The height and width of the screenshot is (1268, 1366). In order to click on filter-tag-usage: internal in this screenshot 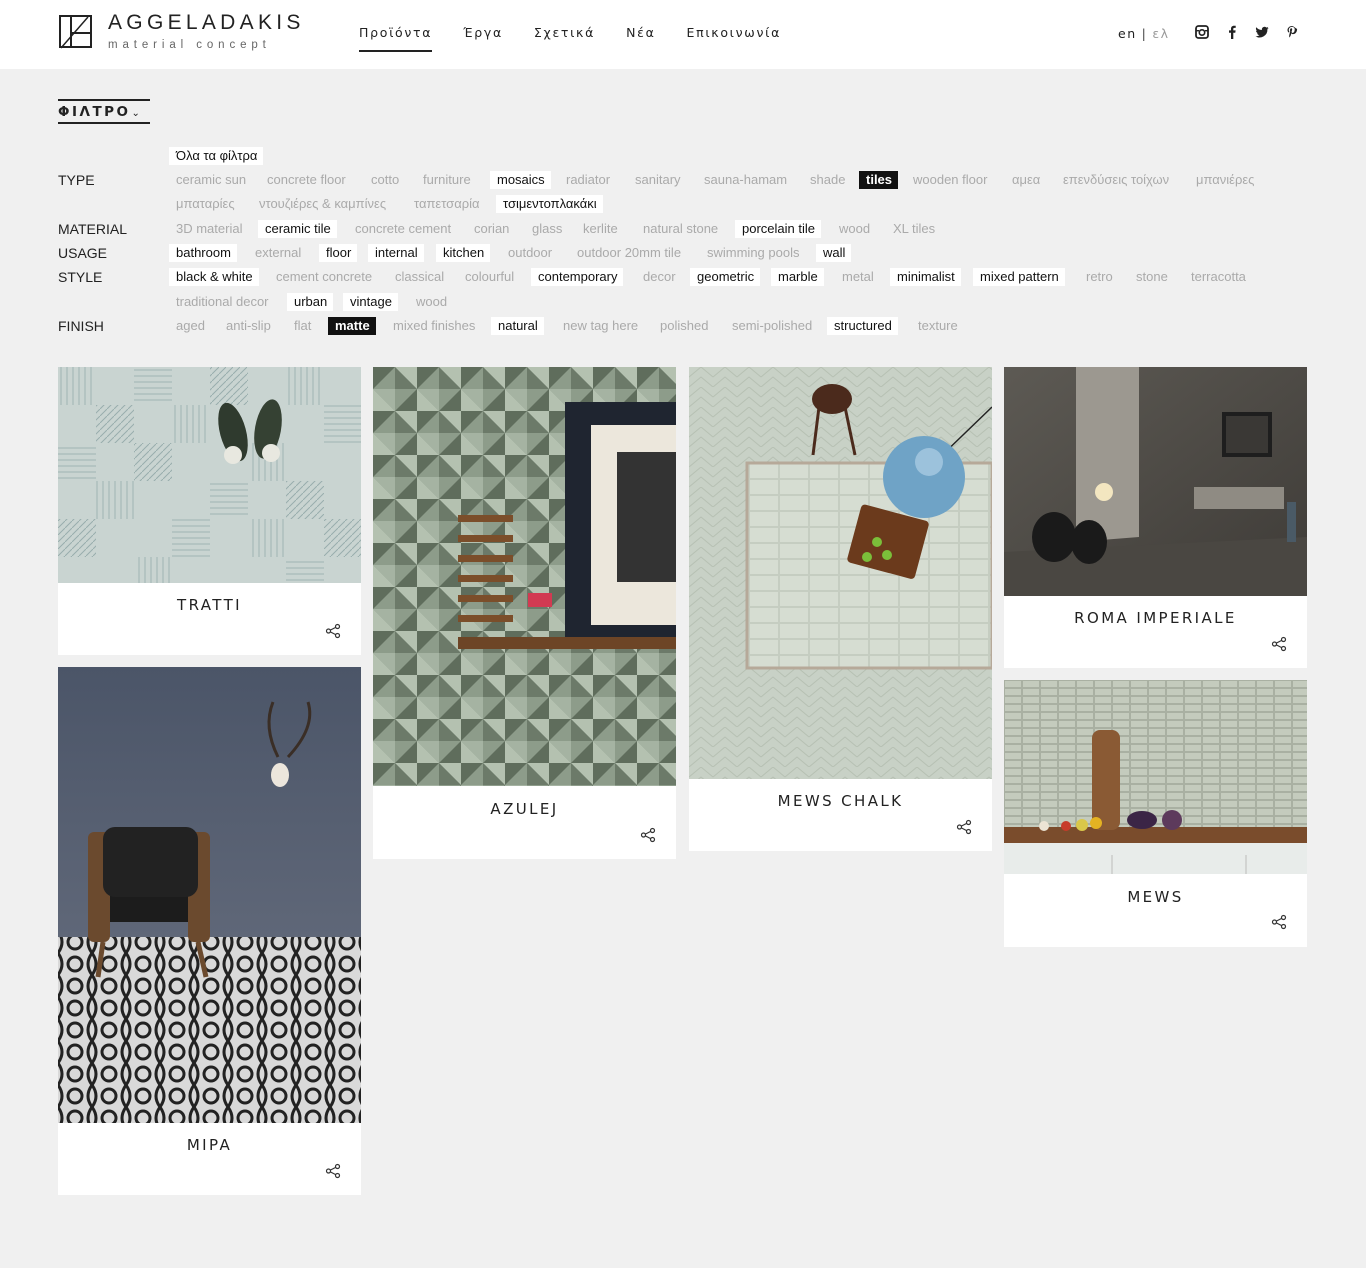, I will do `click(396, 253)`.